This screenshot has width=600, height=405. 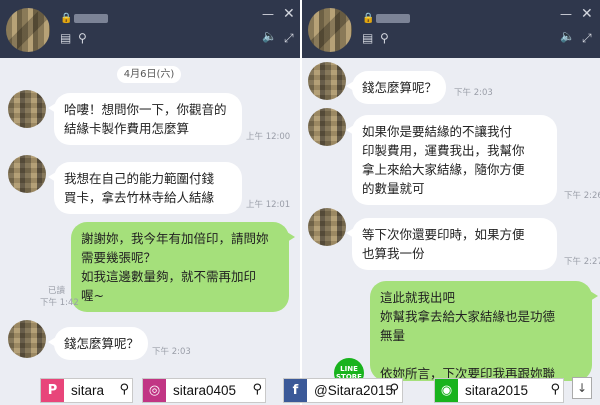 I want to click on message-line: 結緣卡製作費用怎麼算, so click(x=127, y=128).